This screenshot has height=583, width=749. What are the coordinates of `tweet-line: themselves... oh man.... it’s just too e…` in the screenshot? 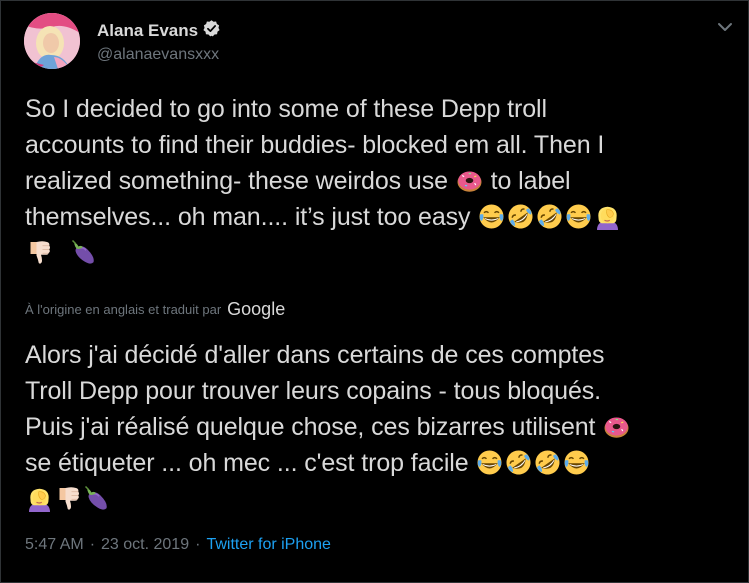 It's located at (248, 217).